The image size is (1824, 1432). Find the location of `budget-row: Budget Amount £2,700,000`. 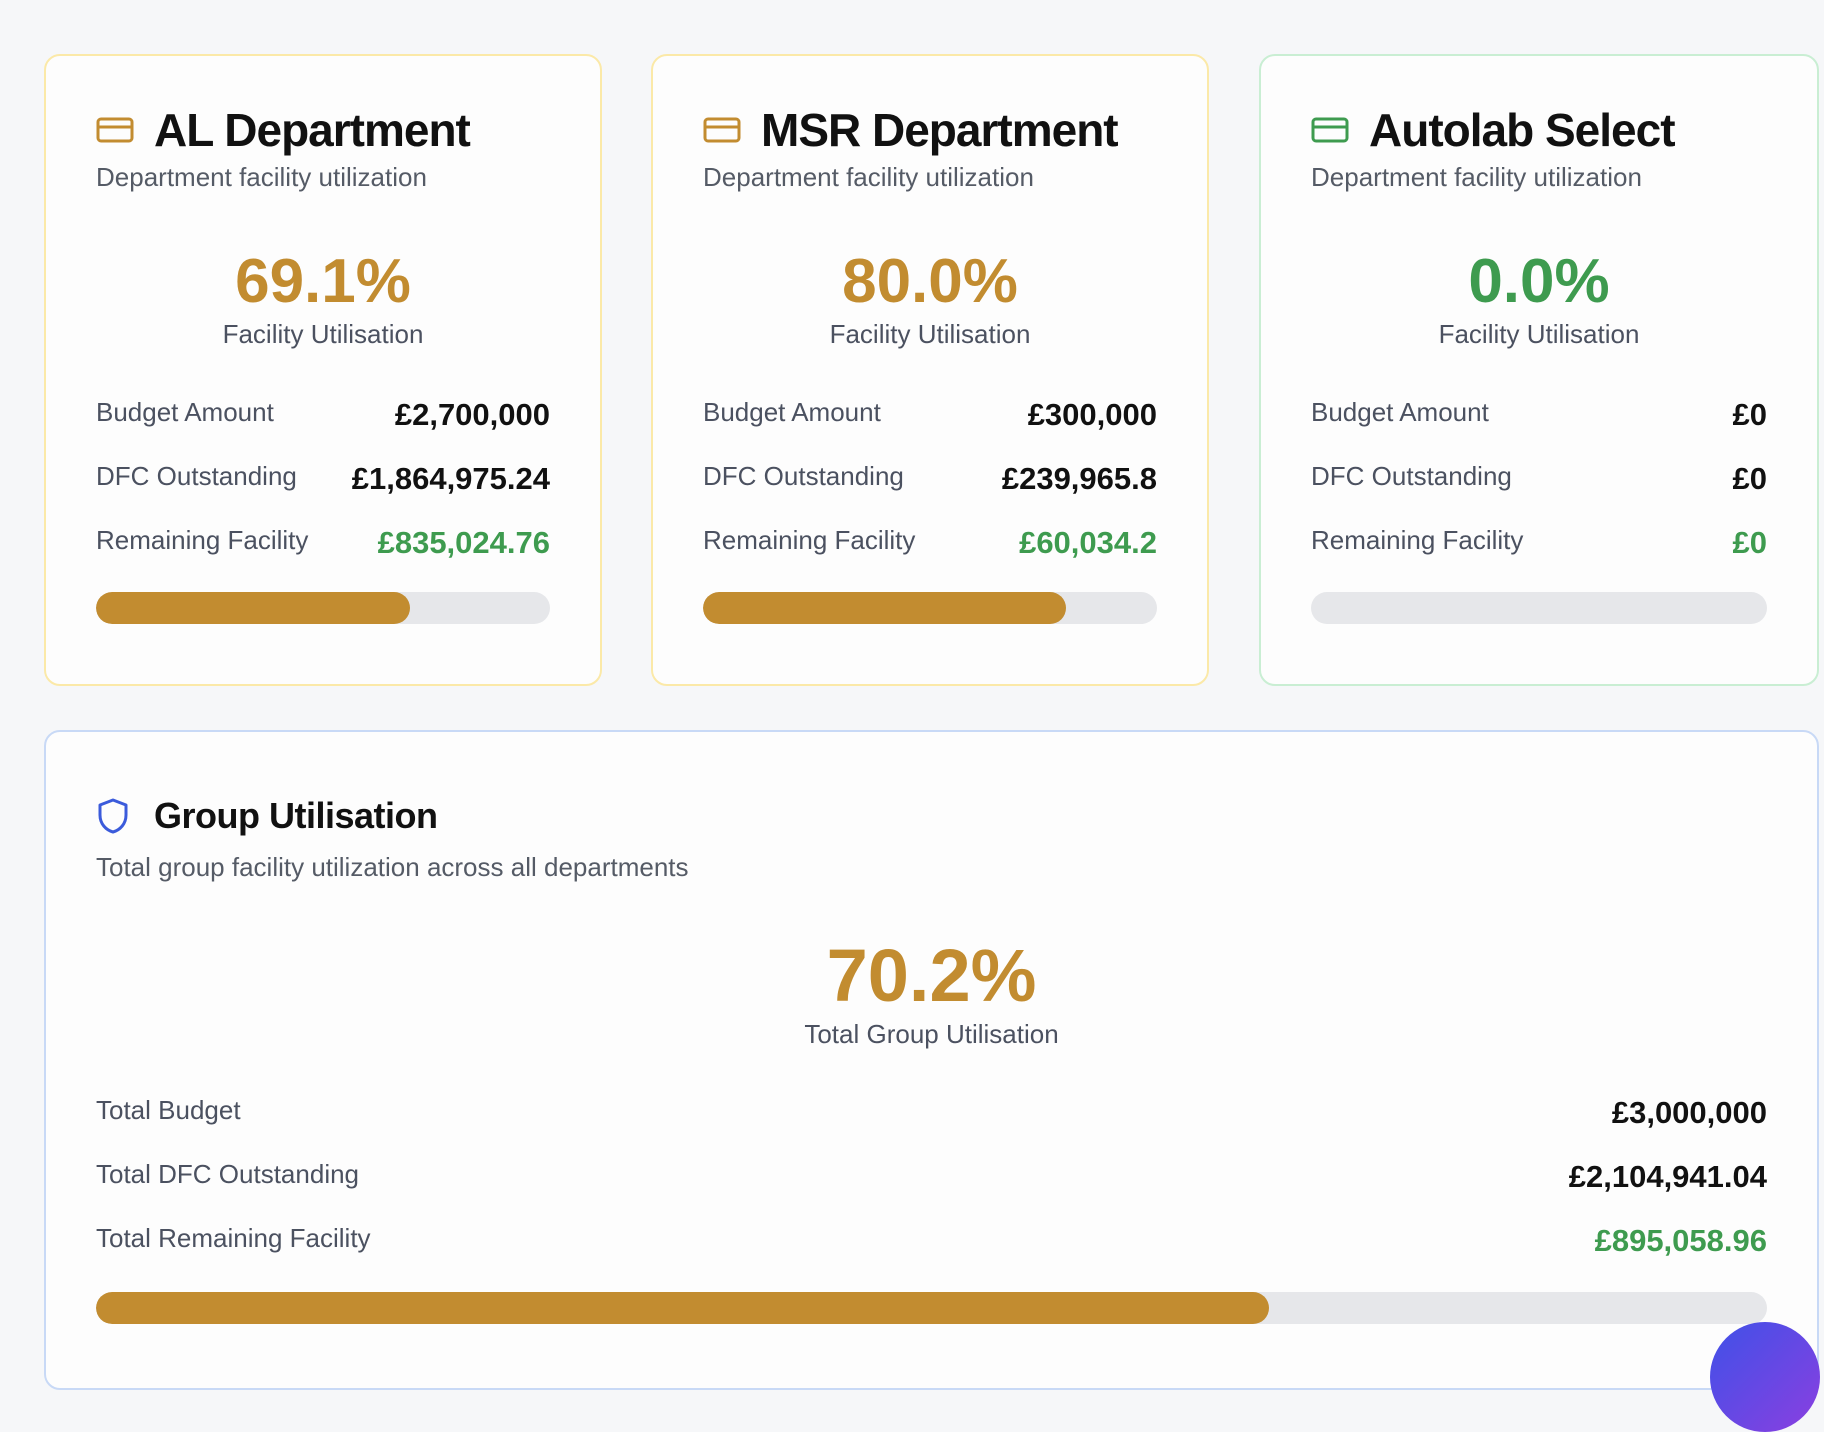

budget-row: Budget Amount £2,700,000 is located at coordinates (323, 412).